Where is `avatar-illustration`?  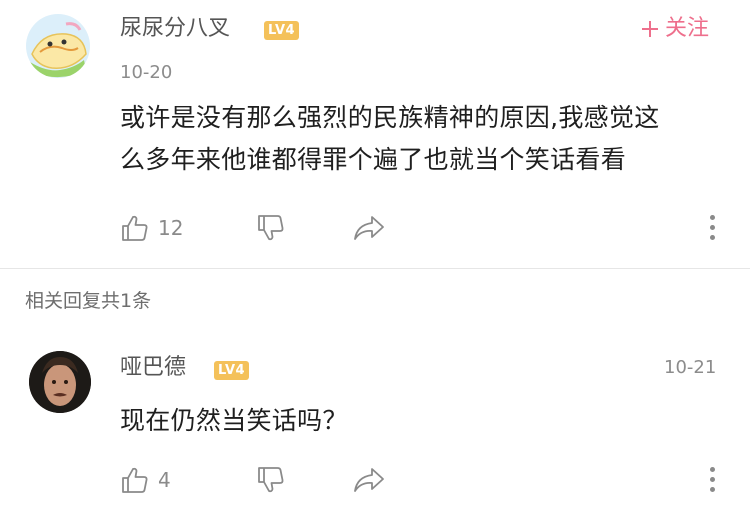
avatar-illustration is located at coordinates (58, 46).